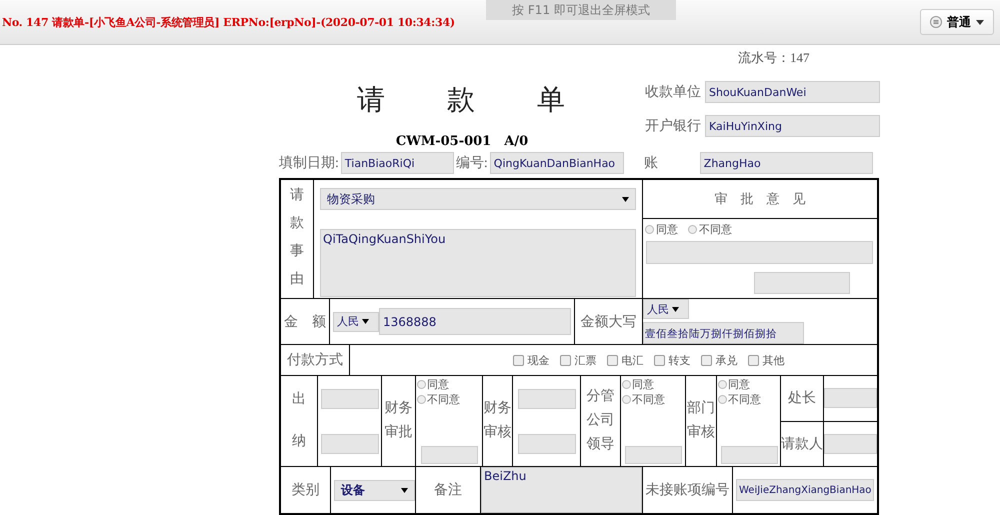 This screenshot has height=515, width=1000. What do you see at coordinates (600, 421) in the screenshot?
I see `row-label: 分管公司领导` at bounding box center [600, 421].